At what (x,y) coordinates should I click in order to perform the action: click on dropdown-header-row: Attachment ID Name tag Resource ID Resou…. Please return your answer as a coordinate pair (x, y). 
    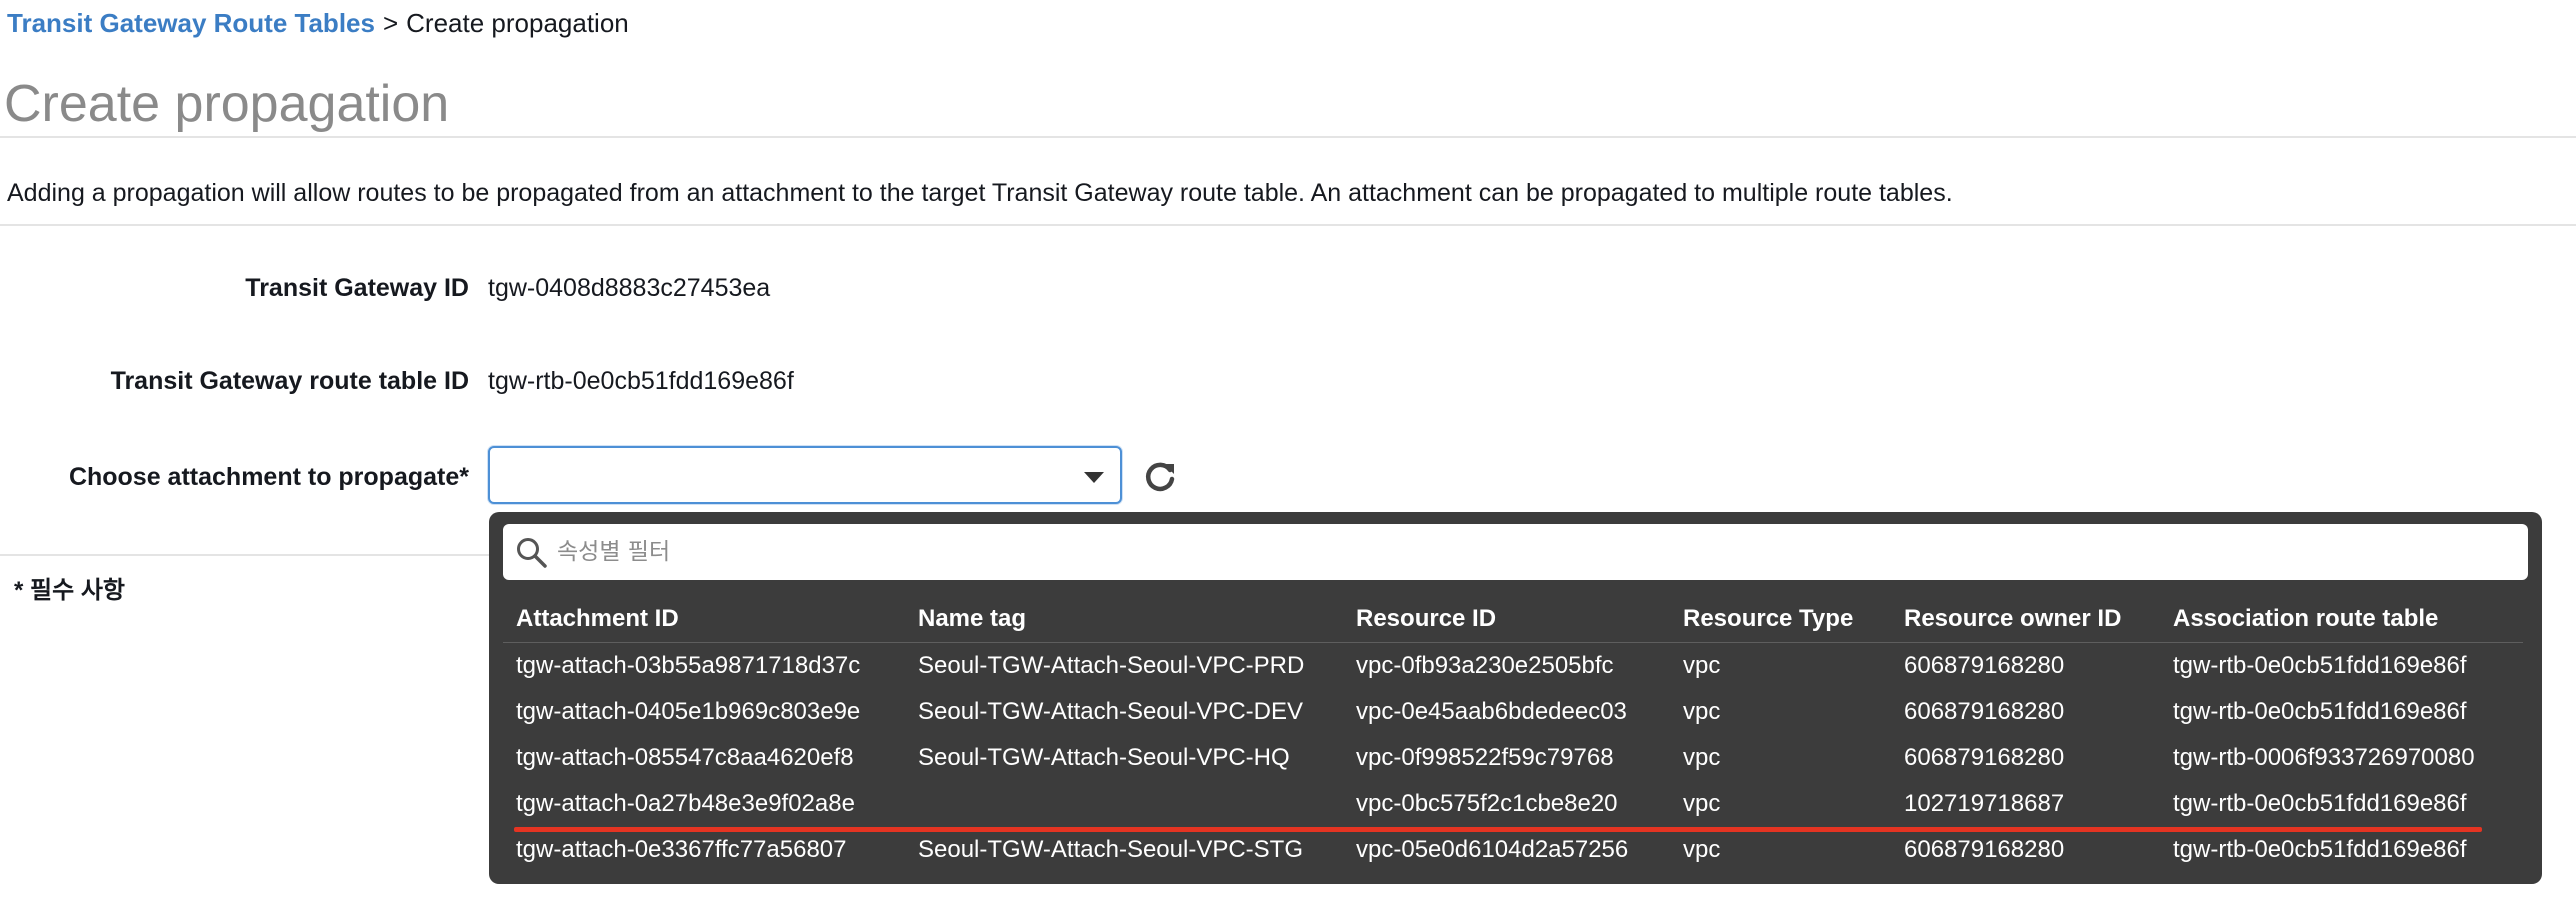
    Looking at the image, I should click on (1515, 621).